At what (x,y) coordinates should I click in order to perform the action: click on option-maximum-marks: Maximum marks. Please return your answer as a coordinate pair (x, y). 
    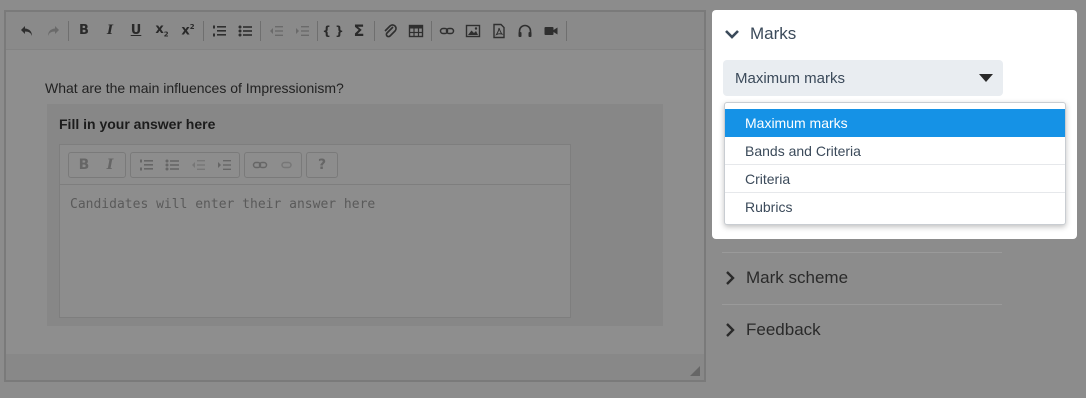
    Looking at the image, I should click on (895, 123).